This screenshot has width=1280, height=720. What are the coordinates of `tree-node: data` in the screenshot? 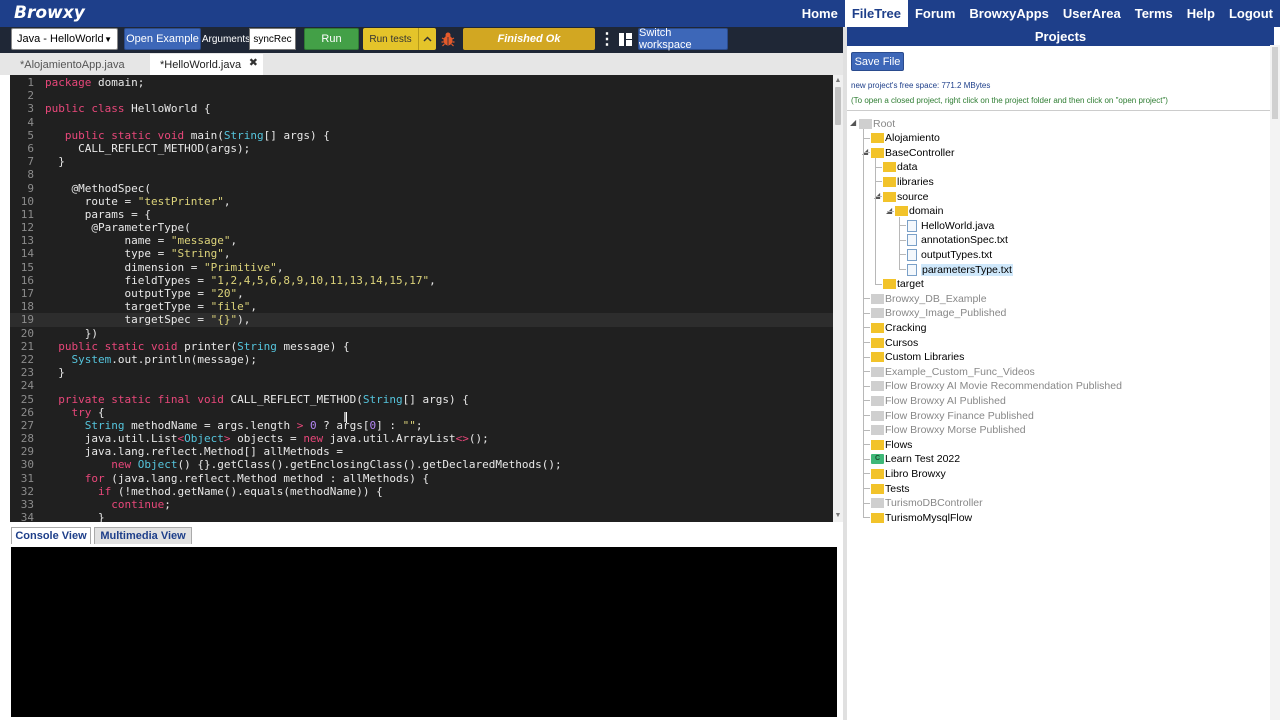 It's located at (896, 167).